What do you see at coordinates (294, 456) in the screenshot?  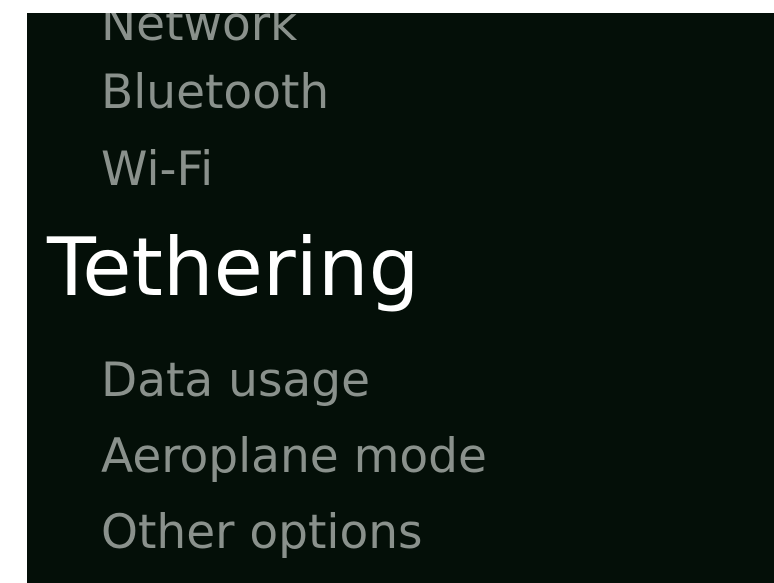 I see `menu-item-aeroplane-mode: Aeroplane mode` at bounding box center [294, 456].